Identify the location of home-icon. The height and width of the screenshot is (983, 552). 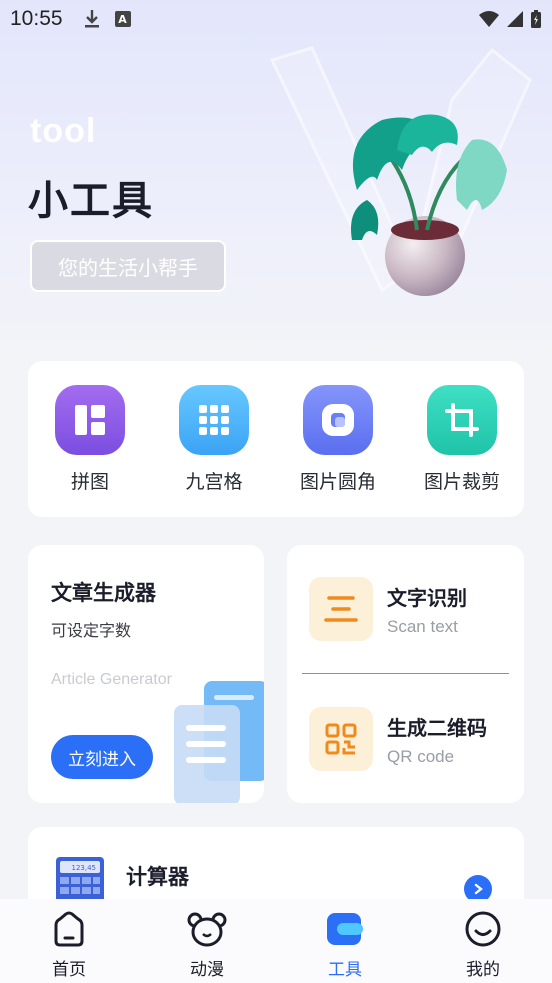
(69, 929).